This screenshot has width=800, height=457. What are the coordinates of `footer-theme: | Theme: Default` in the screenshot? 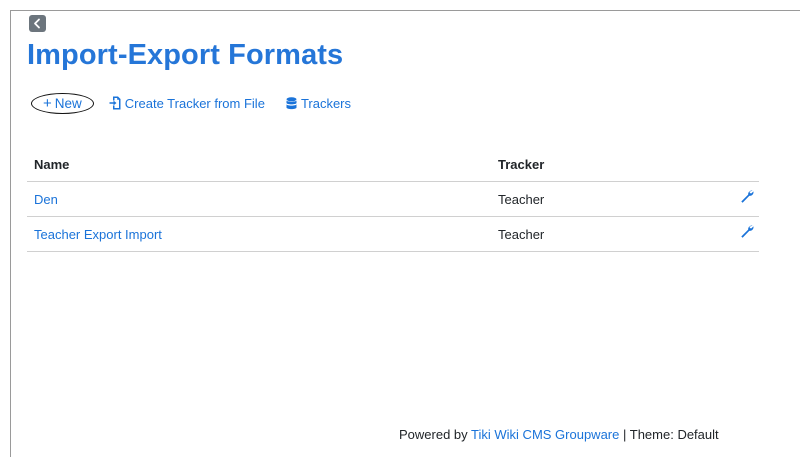 It's located at (671, 434).